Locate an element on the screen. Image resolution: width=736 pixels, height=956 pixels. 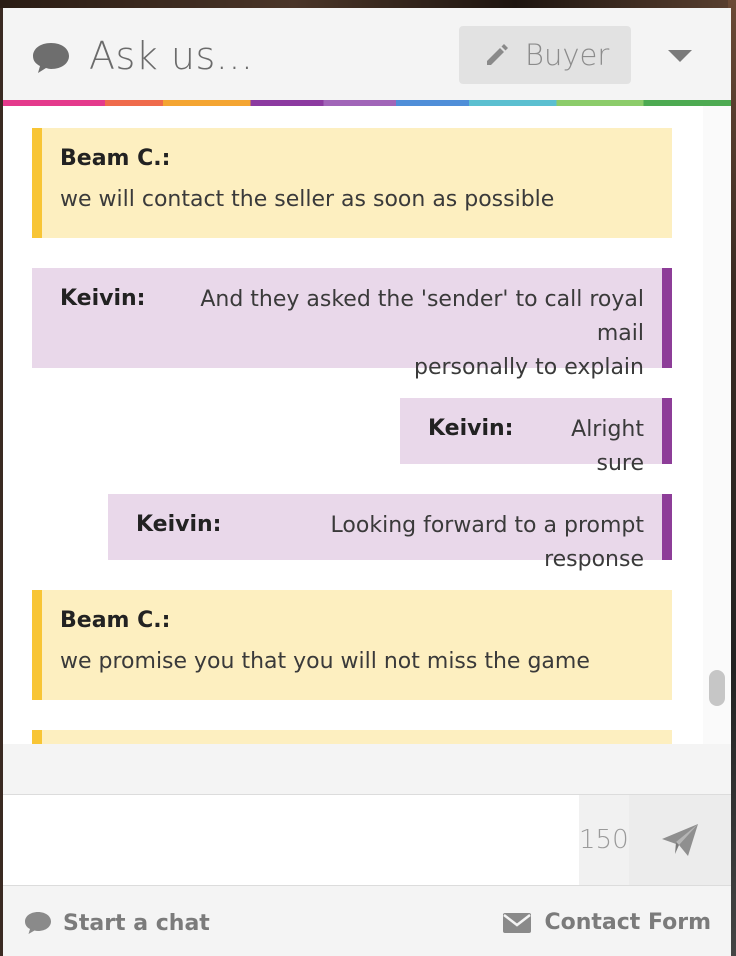
scrollbar-thumb is located at coordinates (717, 688).